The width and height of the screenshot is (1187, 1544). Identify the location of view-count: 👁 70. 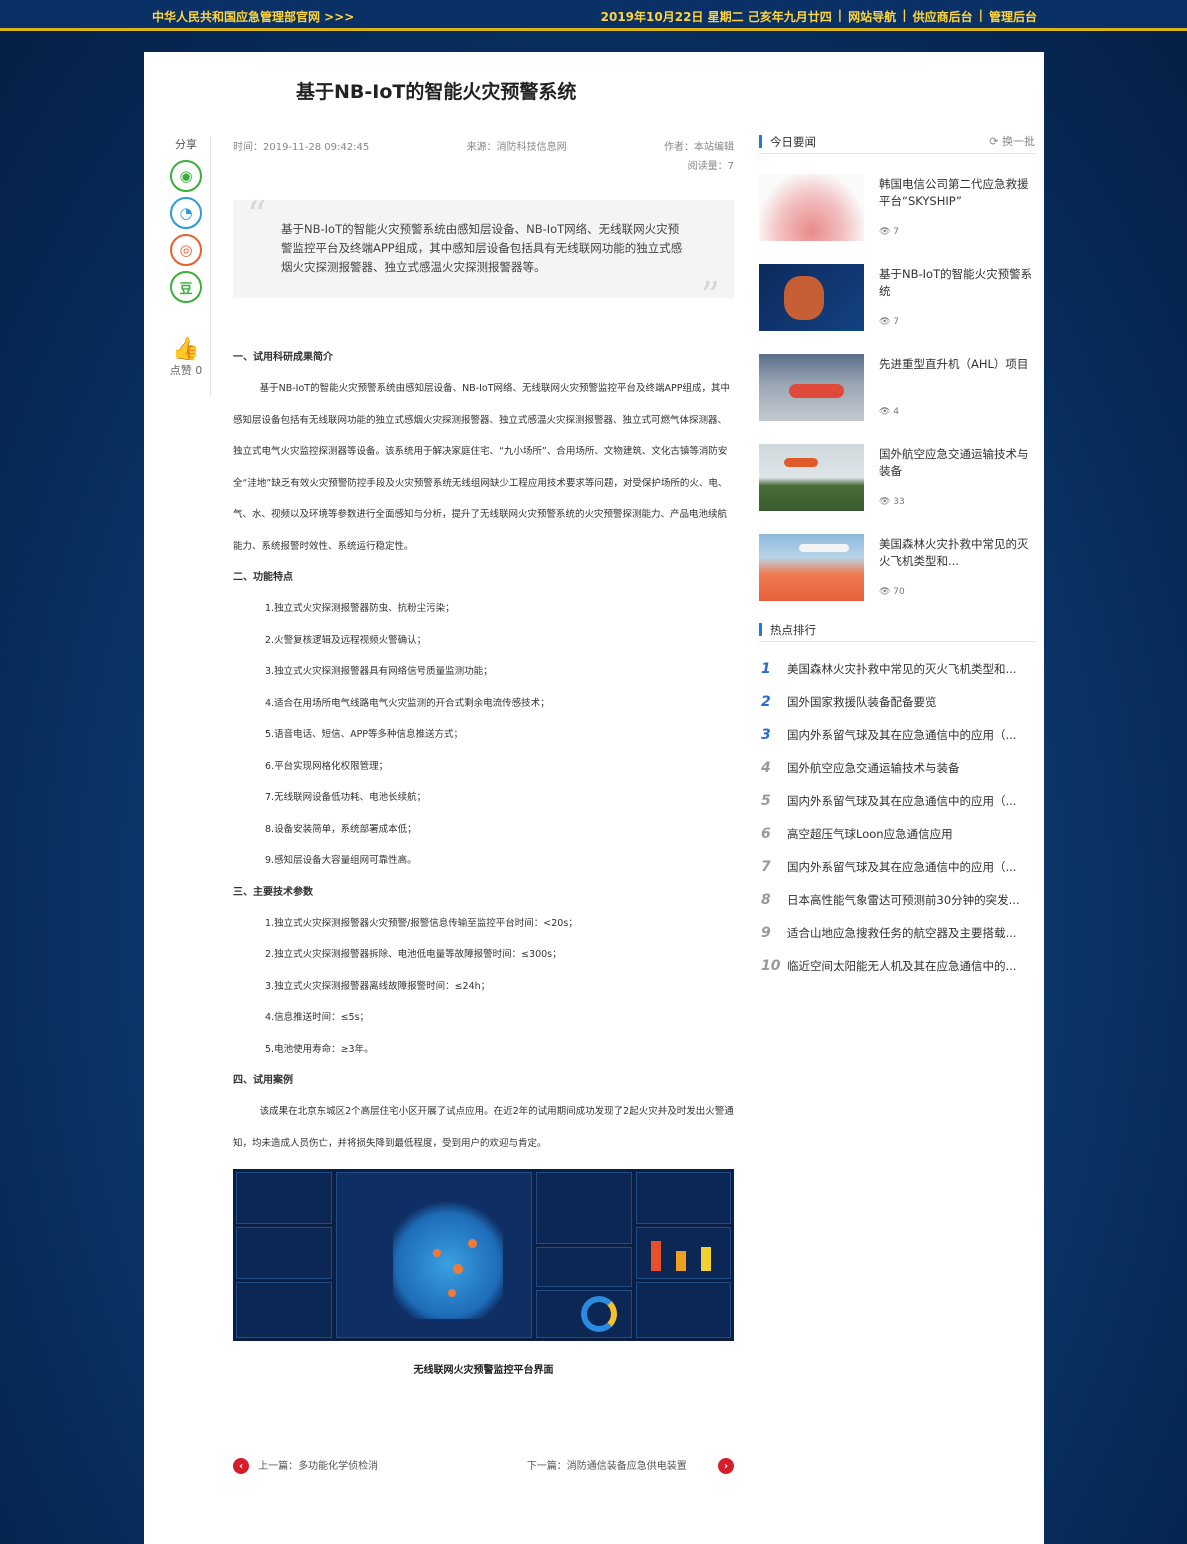
(892, 592).